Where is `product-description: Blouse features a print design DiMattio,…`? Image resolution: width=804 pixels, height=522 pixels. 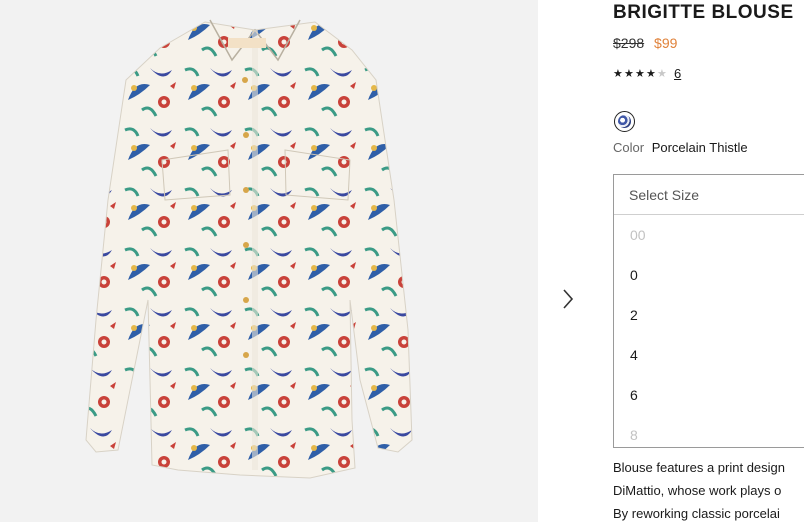
product-description: Blouse features a print design DiMattio,… is located at coordinates (699, 489).